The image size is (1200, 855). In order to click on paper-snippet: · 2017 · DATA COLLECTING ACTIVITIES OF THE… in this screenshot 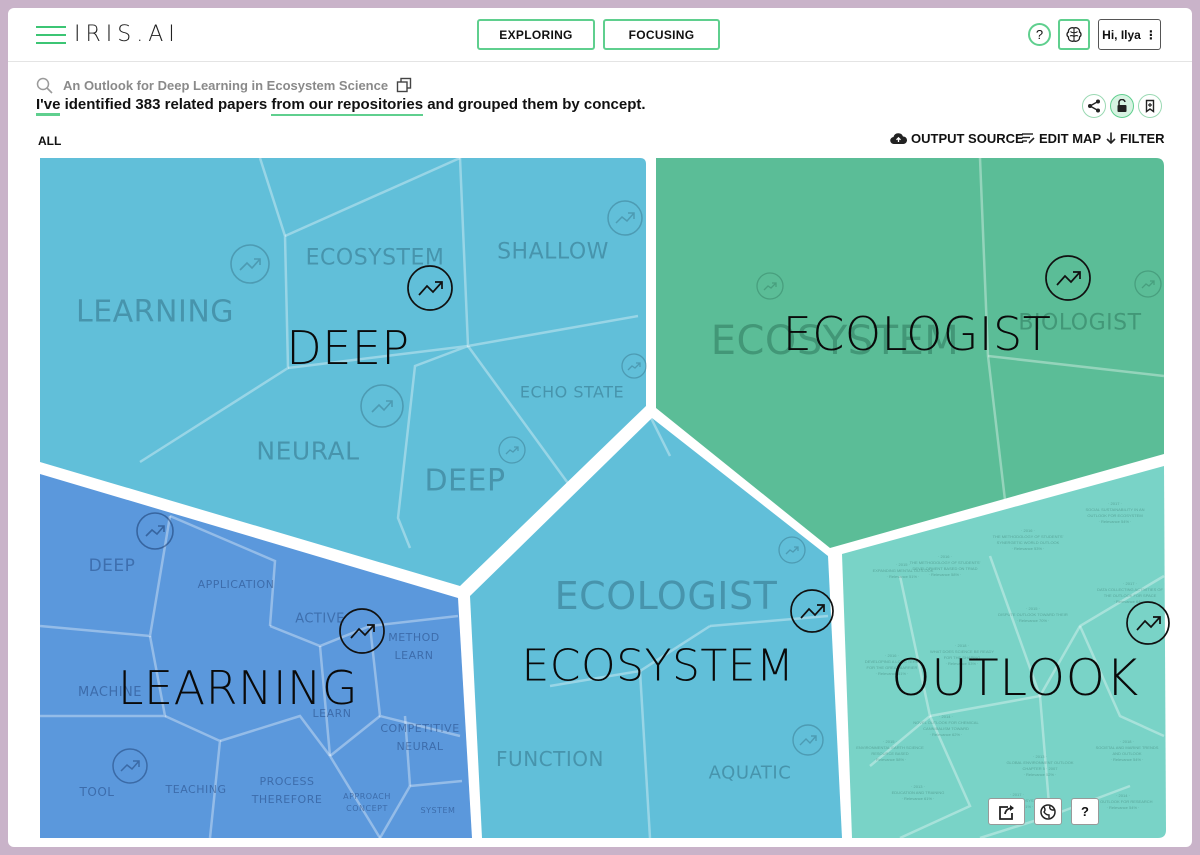, I will do `click(1128, 593)`.